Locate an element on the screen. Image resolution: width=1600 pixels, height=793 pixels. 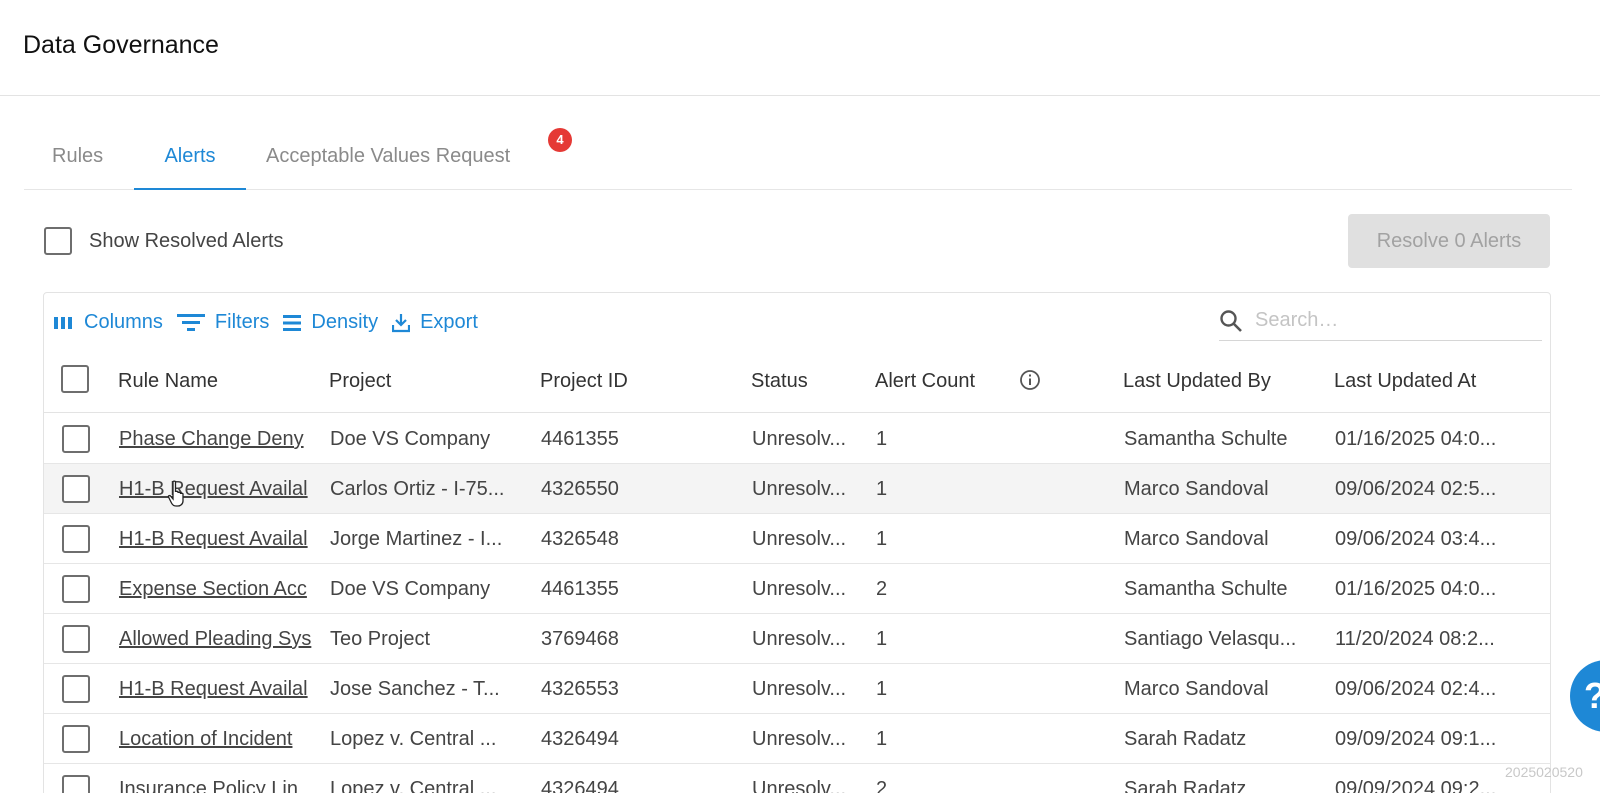
info-icon is located at coordinates (1030, 380).